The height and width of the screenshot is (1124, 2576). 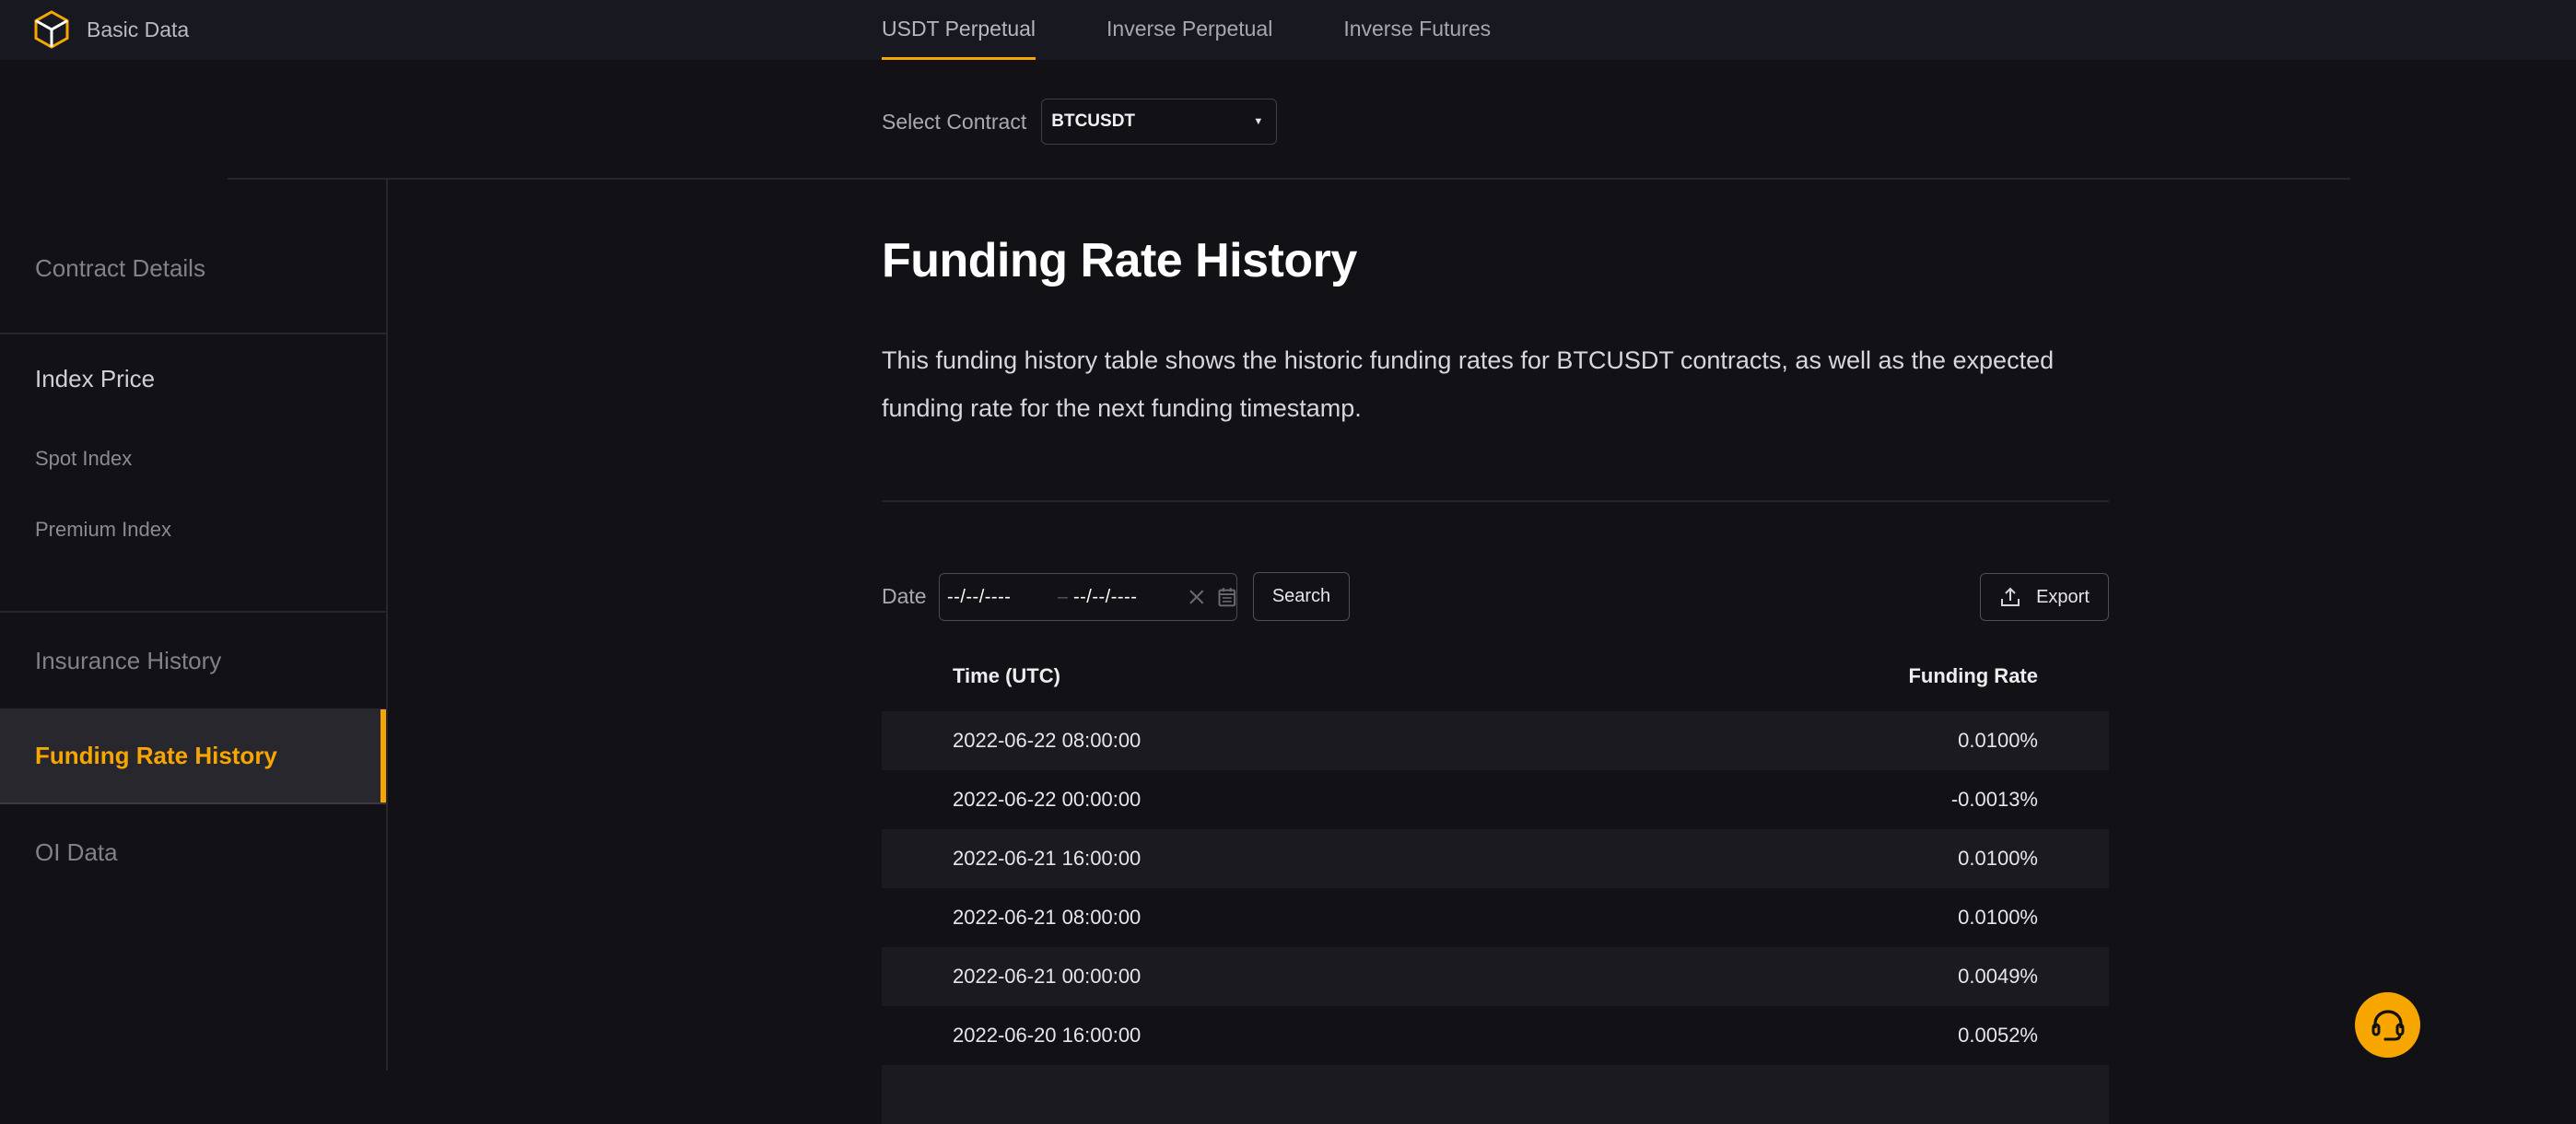 I want to click on page-title: Funding Rate History, so click(x=1119, y=260).